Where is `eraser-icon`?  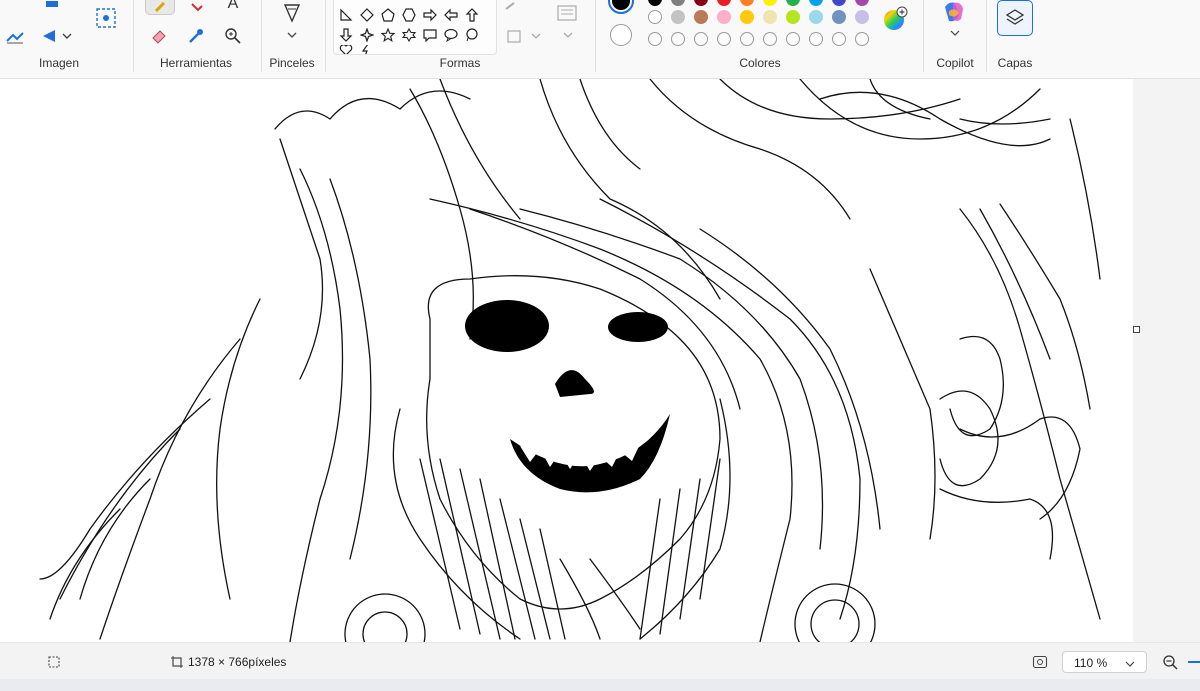
eraser-icon is located at coordinates (159, 36).